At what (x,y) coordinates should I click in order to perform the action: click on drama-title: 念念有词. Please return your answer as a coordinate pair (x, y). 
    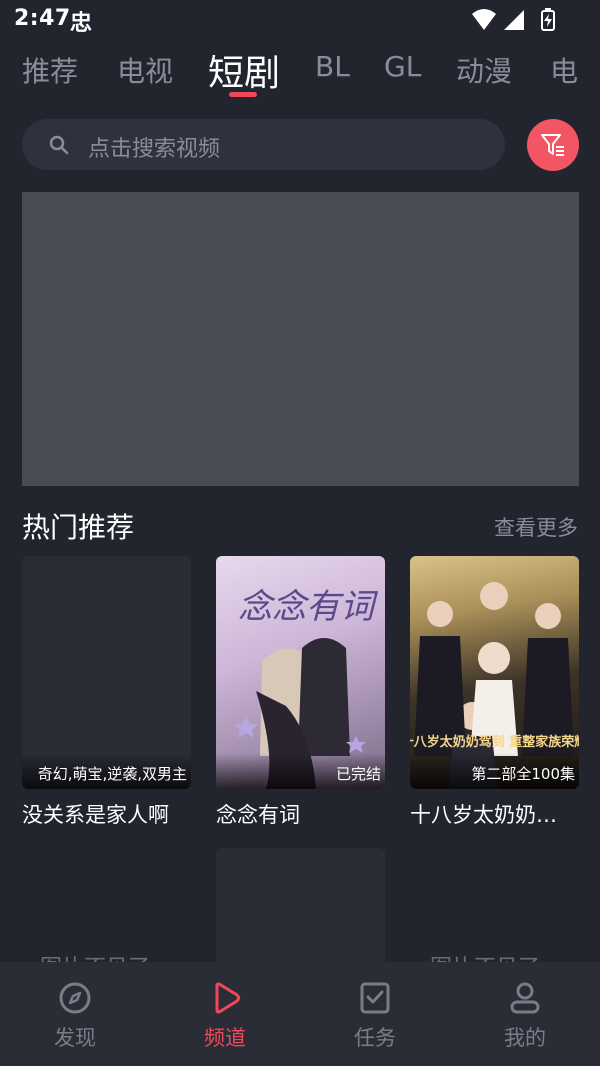
    Looking at the image, I should click on (258, 815).